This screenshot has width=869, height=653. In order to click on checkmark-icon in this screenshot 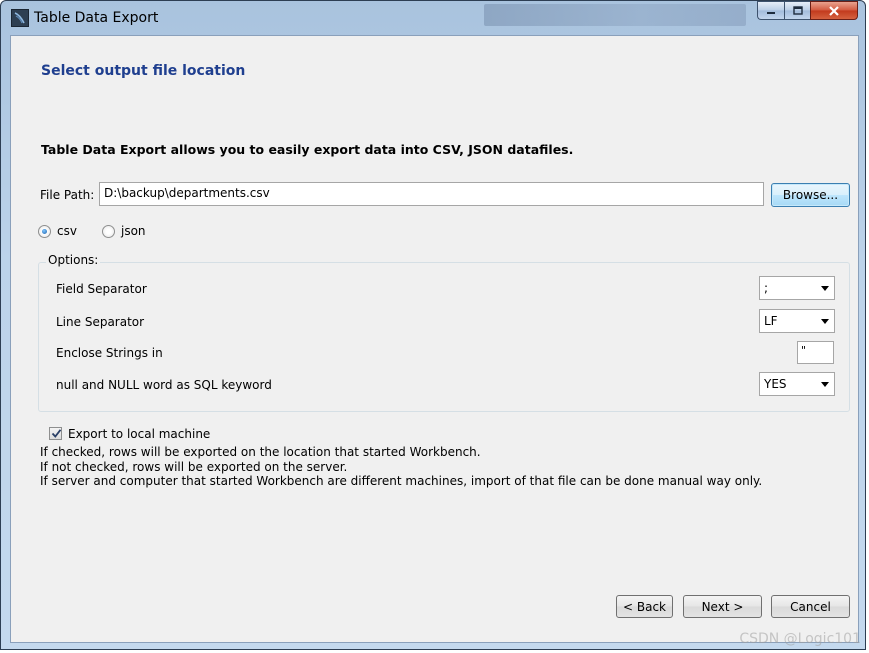, I will do `click(56, 433)`.